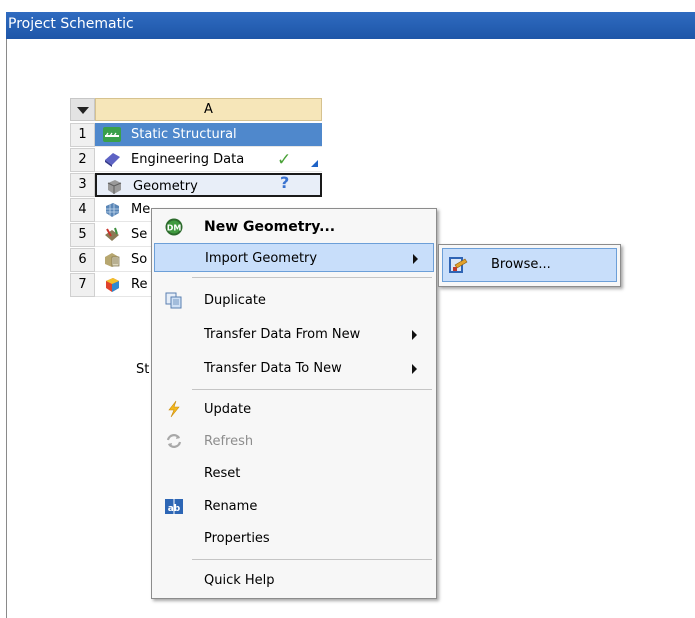  I want to click on menu-item-label: Transfer Data From New, so click(282, 334).